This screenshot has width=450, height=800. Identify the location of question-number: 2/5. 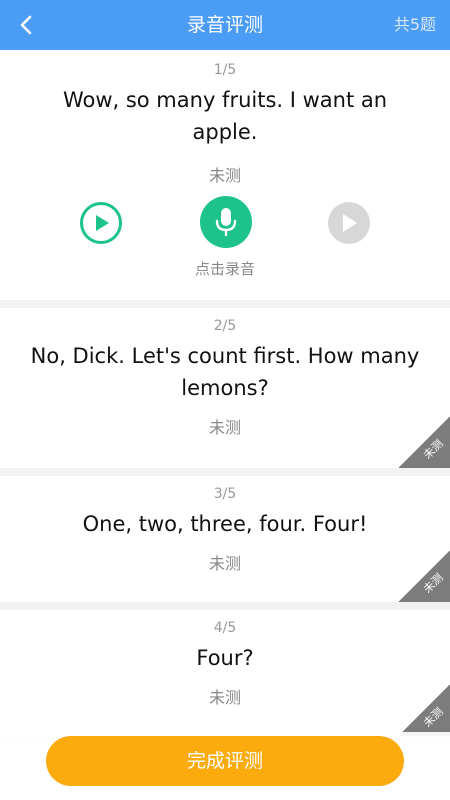
(225, 326).